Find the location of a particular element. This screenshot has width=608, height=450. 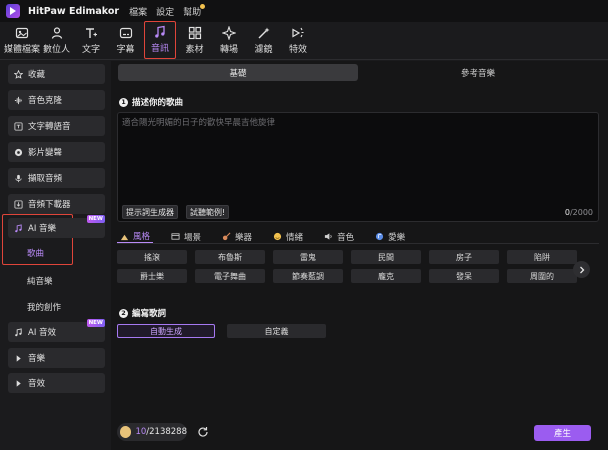

sidebar-item-label: AI 音樂 is located at coordinates (42, 229).